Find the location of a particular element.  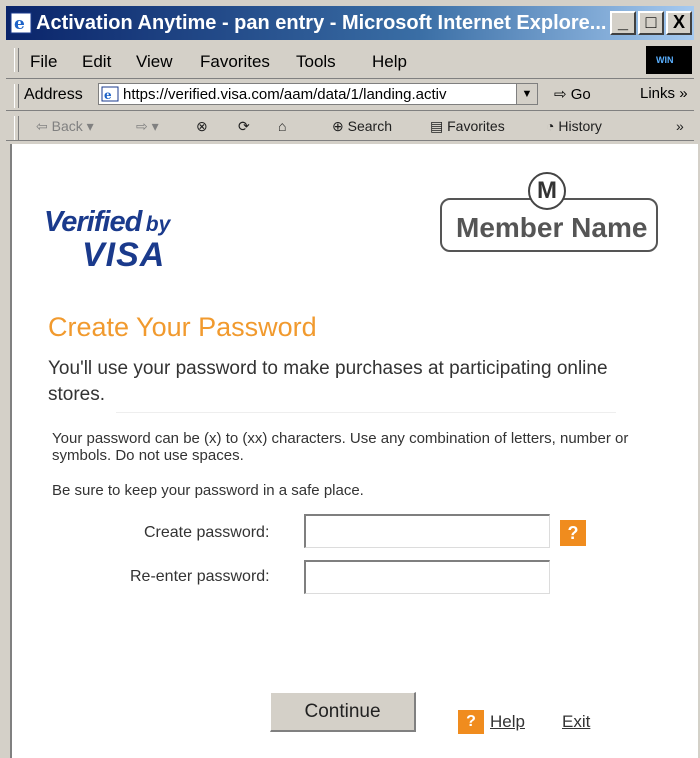

logo-verified: Verified is located at coordinates (93, 222).